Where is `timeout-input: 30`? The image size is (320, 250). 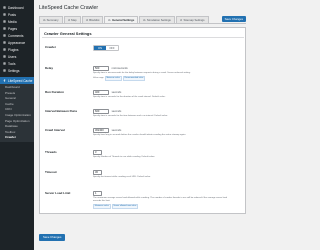
timeout-input: 30 is located at coordinates (97, 173).